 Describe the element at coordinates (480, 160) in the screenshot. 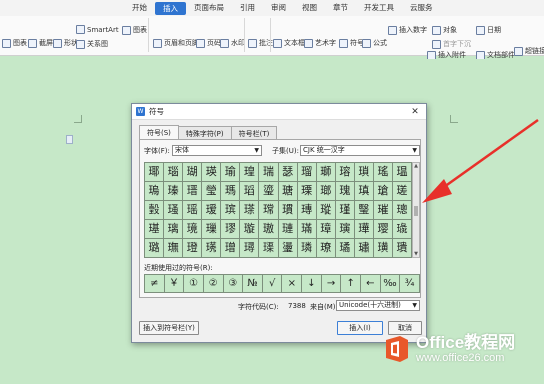

I see `annotation-arrow` at that location.